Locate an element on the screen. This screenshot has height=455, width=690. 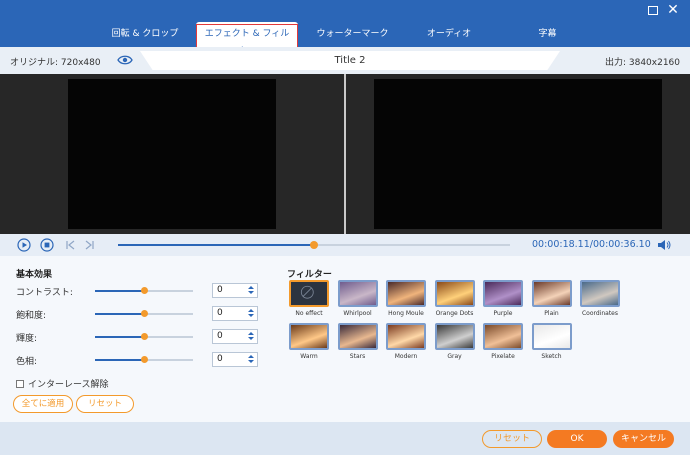
filter-item: Coordinates is located at coordinates (600, 298).